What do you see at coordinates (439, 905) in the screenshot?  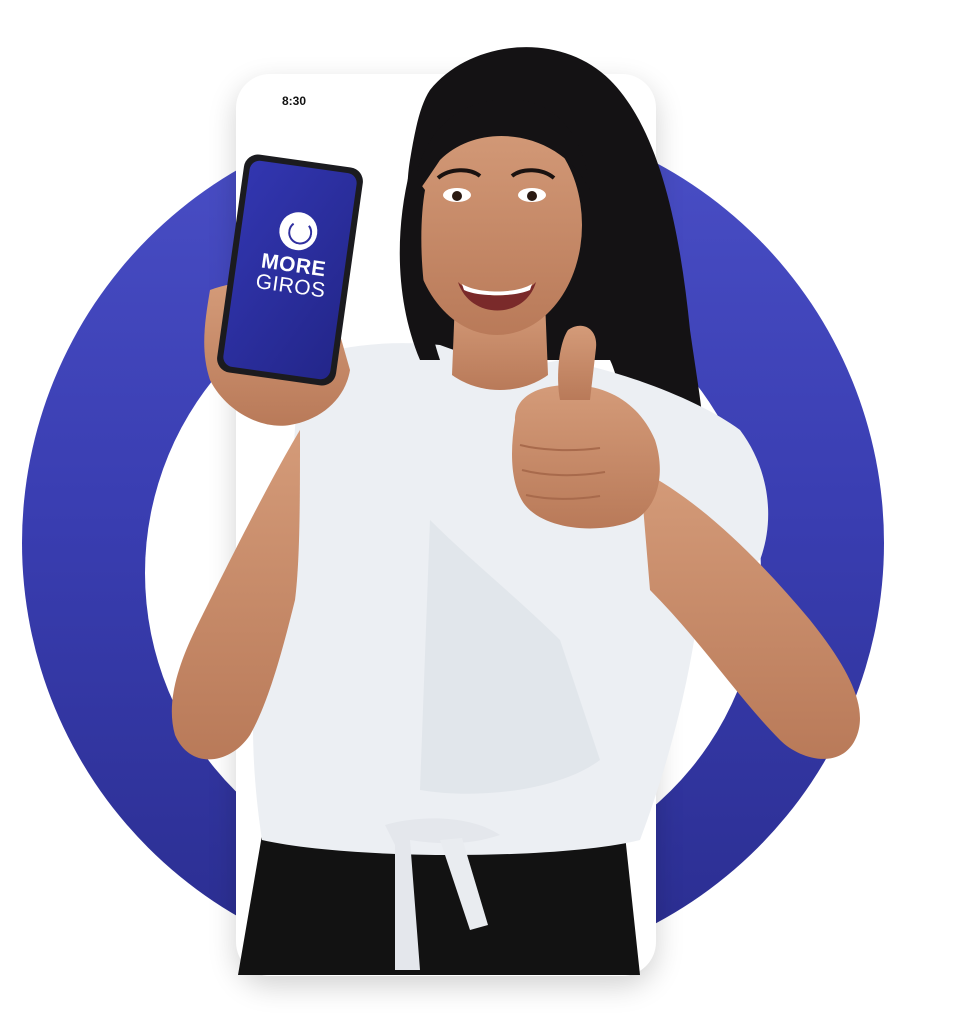 I see `pants` at bounding box center [439, 905].